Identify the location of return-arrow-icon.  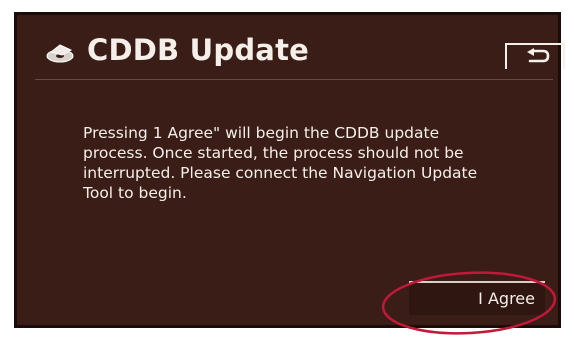
(538, 55).